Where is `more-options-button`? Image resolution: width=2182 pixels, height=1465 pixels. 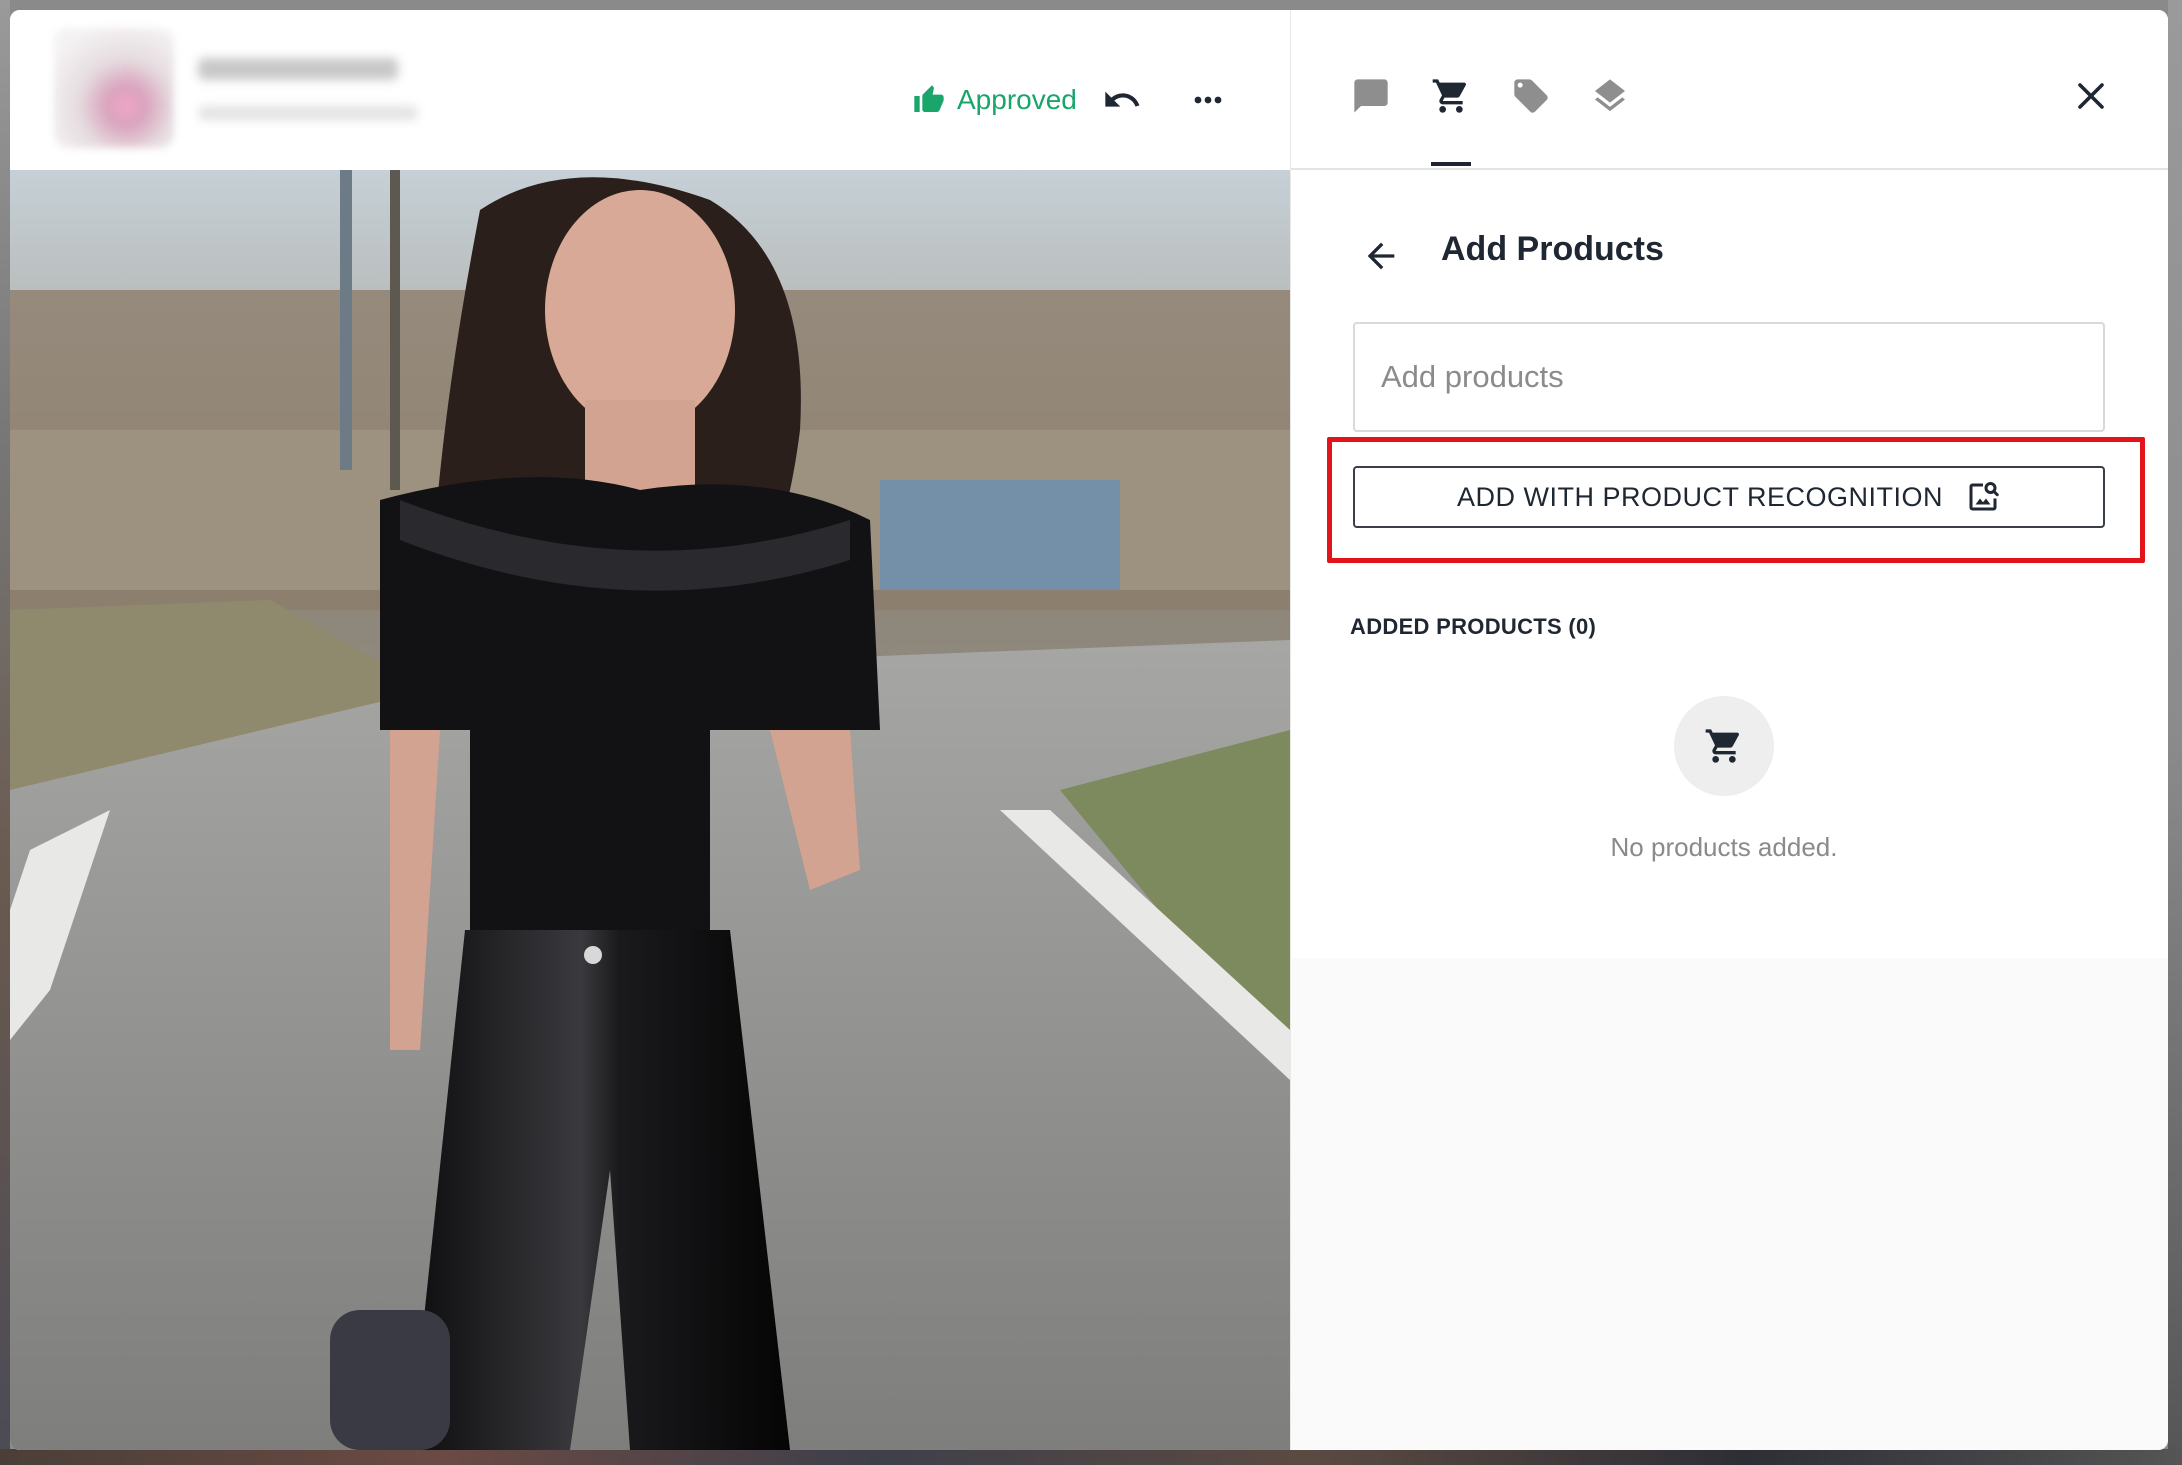
more-options-button is located at coordinates (1208, 100).